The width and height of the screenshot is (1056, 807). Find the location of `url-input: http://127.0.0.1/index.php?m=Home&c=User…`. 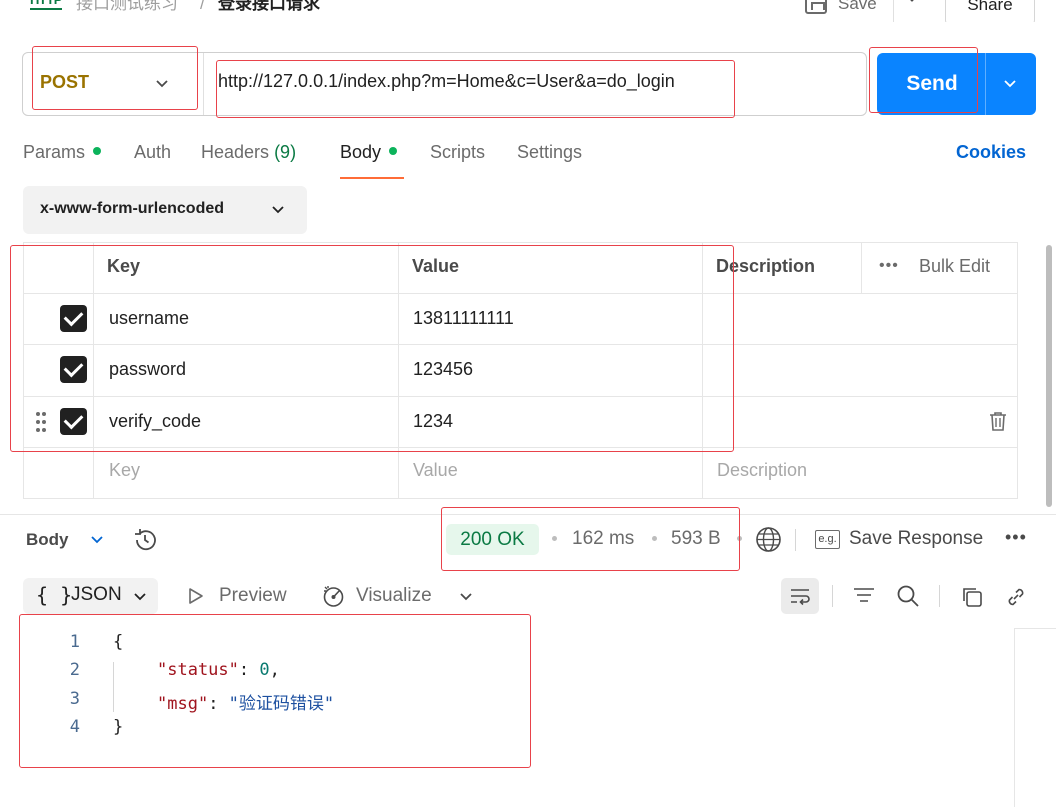

url-input: http://127.0.0.1/index.php?m=Home&c=User… is located at coordinates (446, 81).